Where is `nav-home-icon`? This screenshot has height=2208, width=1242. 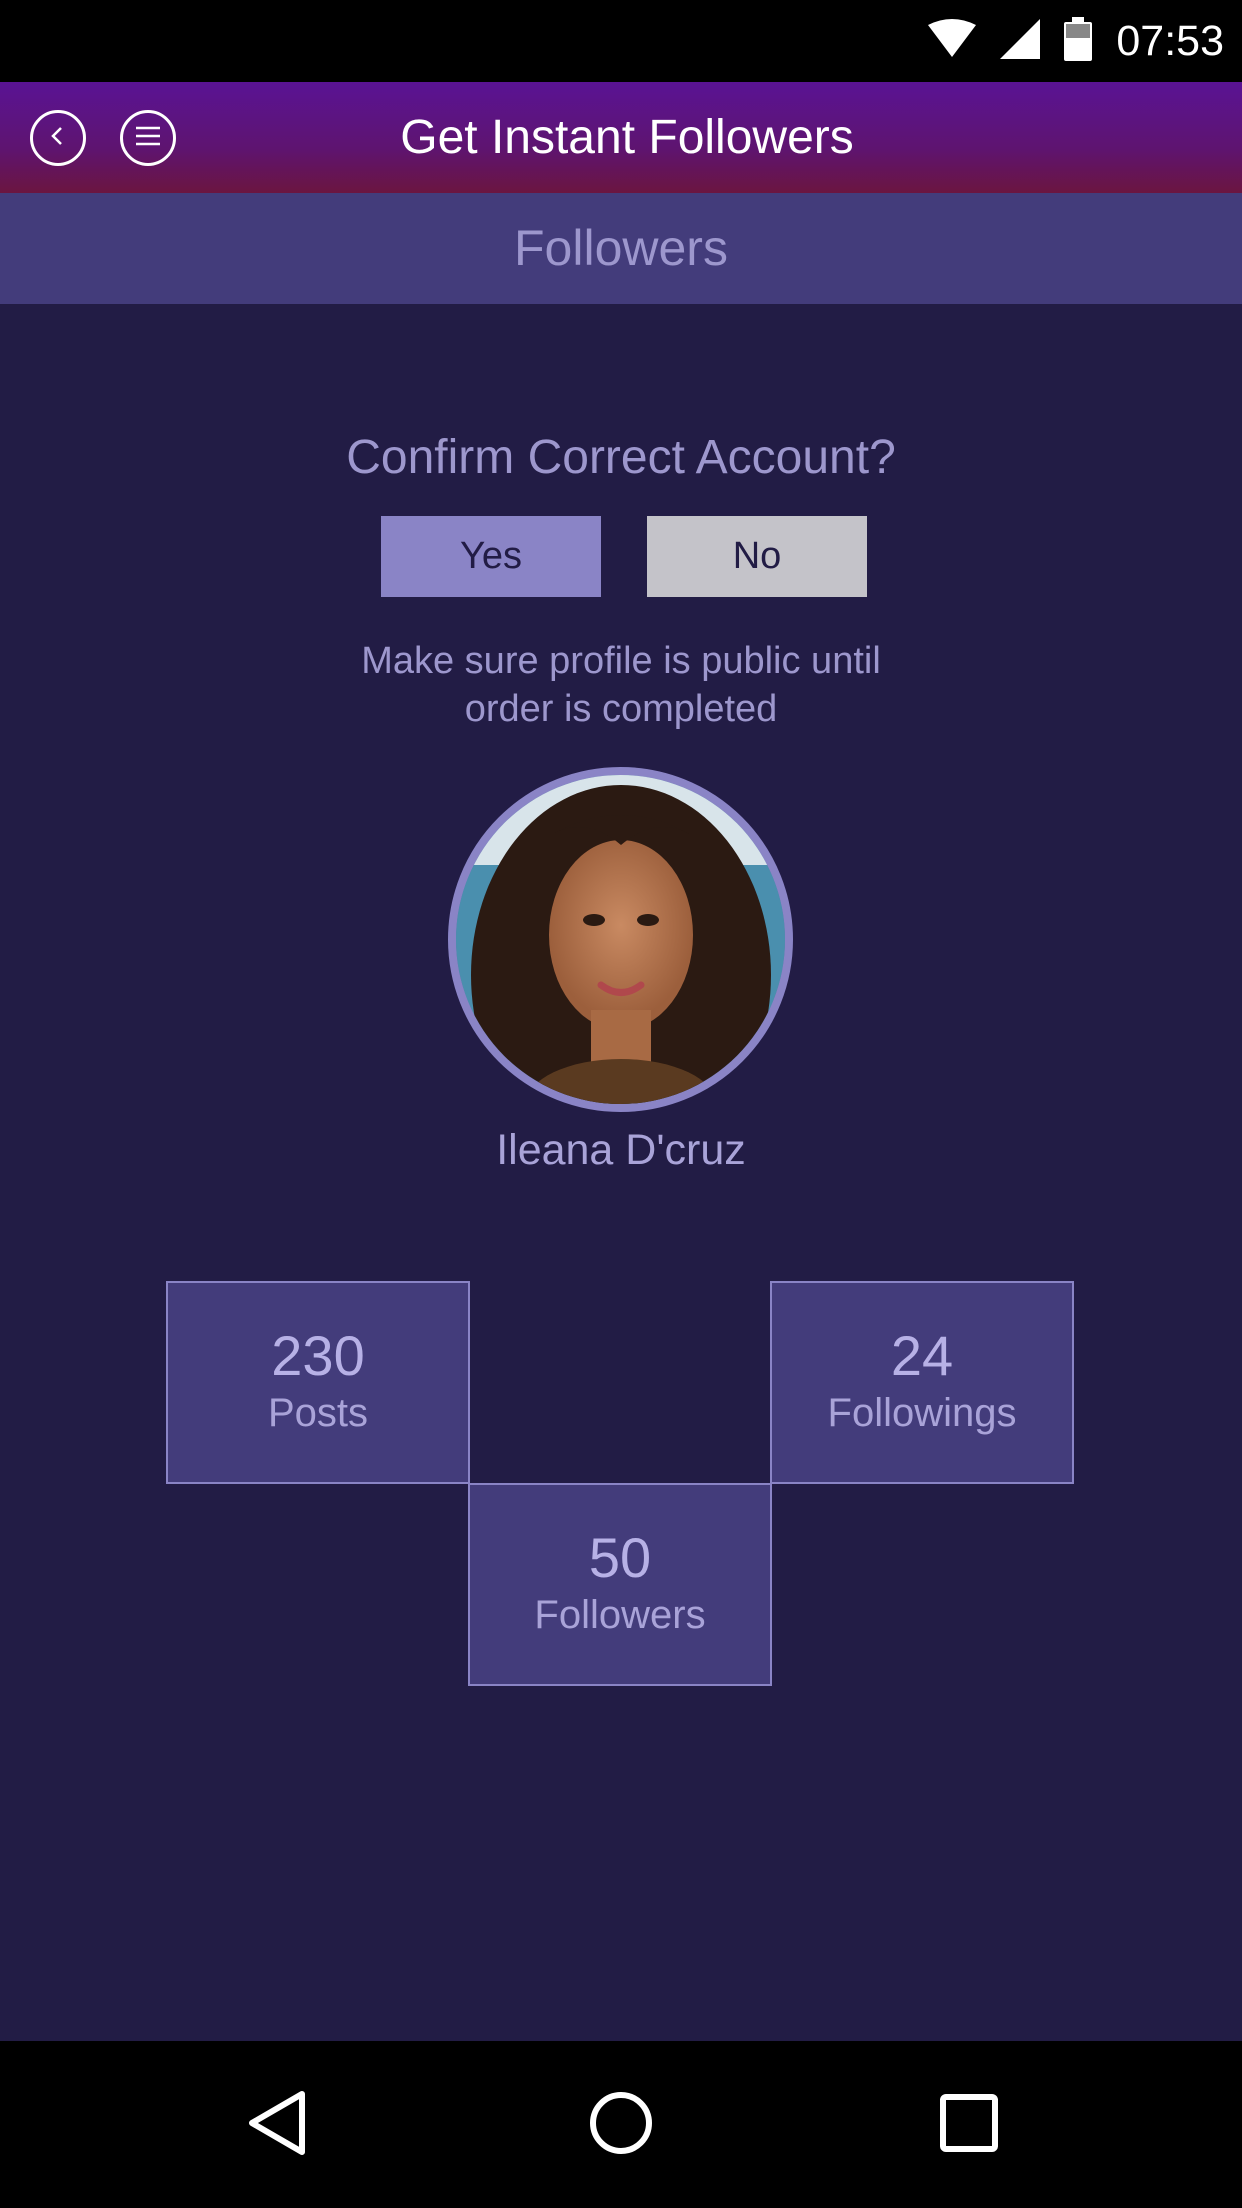 nav-home-icon is located at coordinates (621, 2125).